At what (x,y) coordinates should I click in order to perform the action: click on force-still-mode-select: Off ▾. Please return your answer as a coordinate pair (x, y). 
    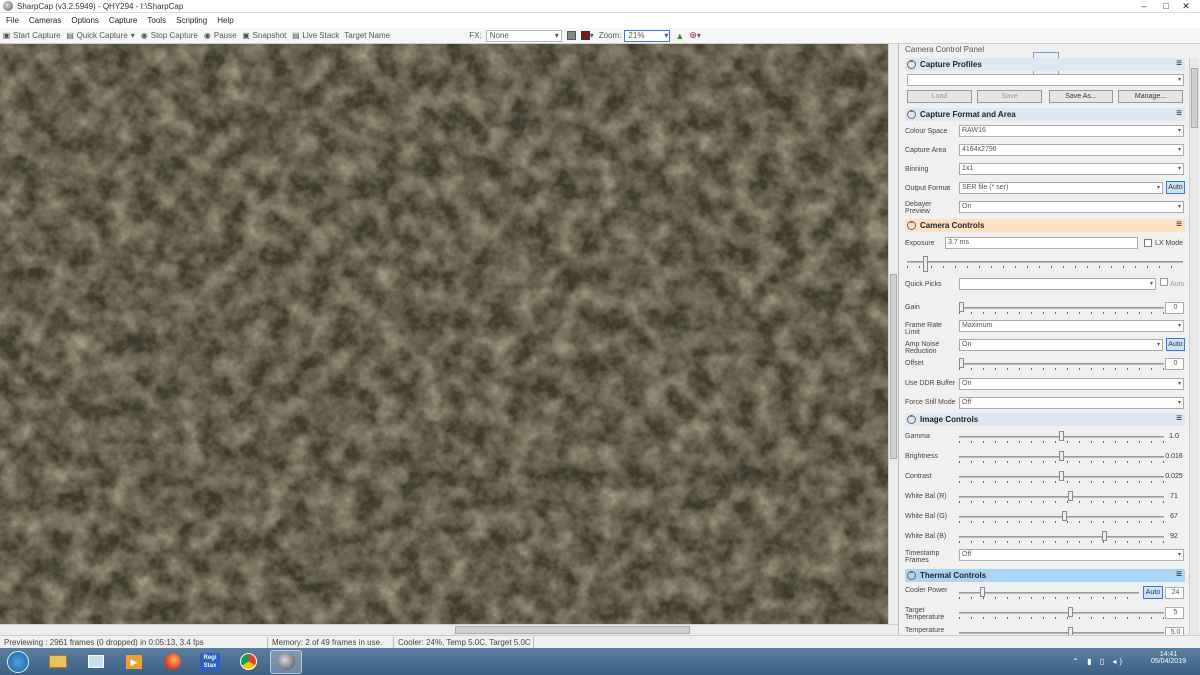
    Looking at the image, I should click on (1071, 403).